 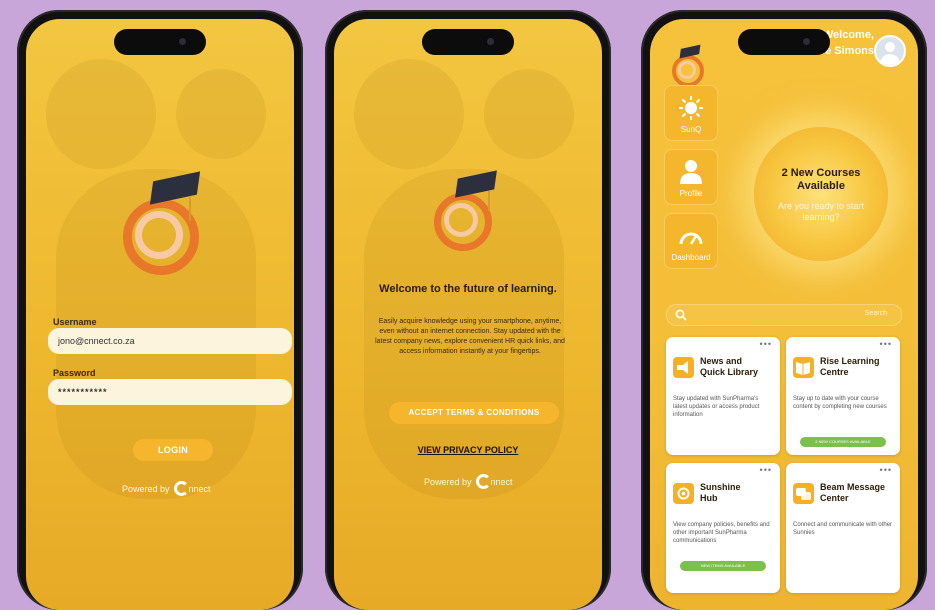 What do you see at coordinates (821, 211) in the screenshot?
I see `banner-subtitle: Are you ready to start learning?` at bounding box center [821, 211].